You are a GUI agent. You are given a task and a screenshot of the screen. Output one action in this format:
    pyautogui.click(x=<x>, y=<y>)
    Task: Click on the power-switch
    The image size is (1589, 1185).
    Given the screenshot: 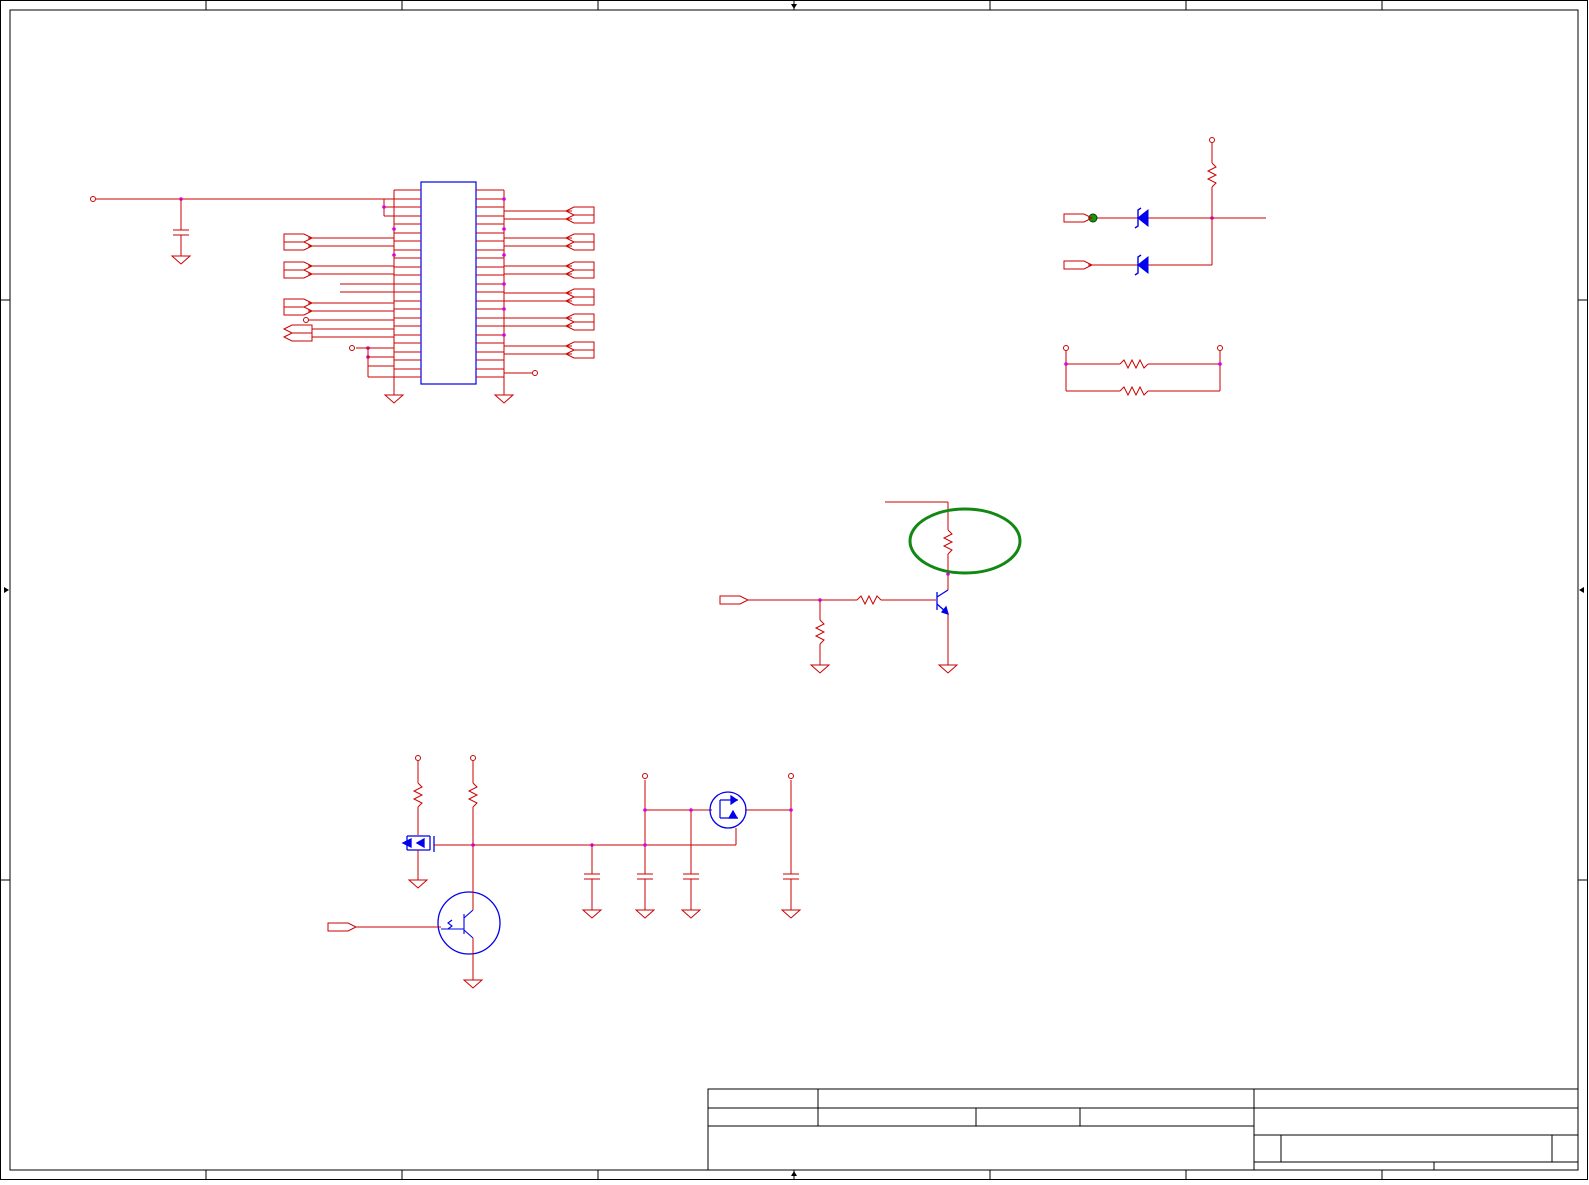 What is the action you would take?
    pyautogui.click(x=564, y=872)
    